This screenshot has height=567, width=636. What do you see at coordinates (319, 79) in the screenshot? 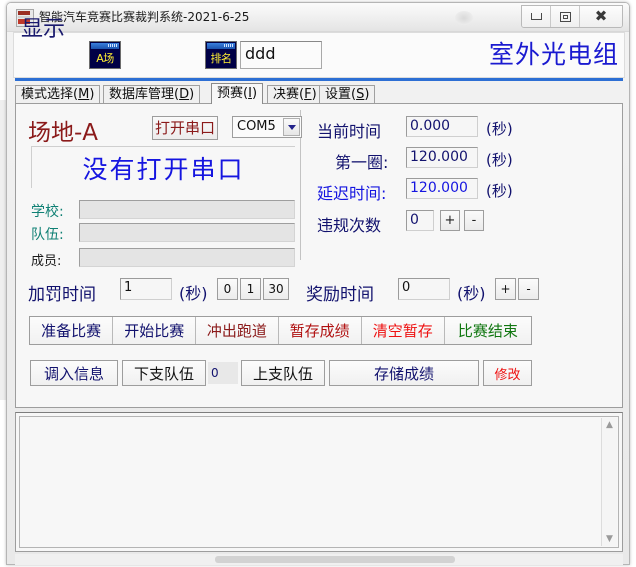
I see `header-divider` at bounding box center [319, 79].